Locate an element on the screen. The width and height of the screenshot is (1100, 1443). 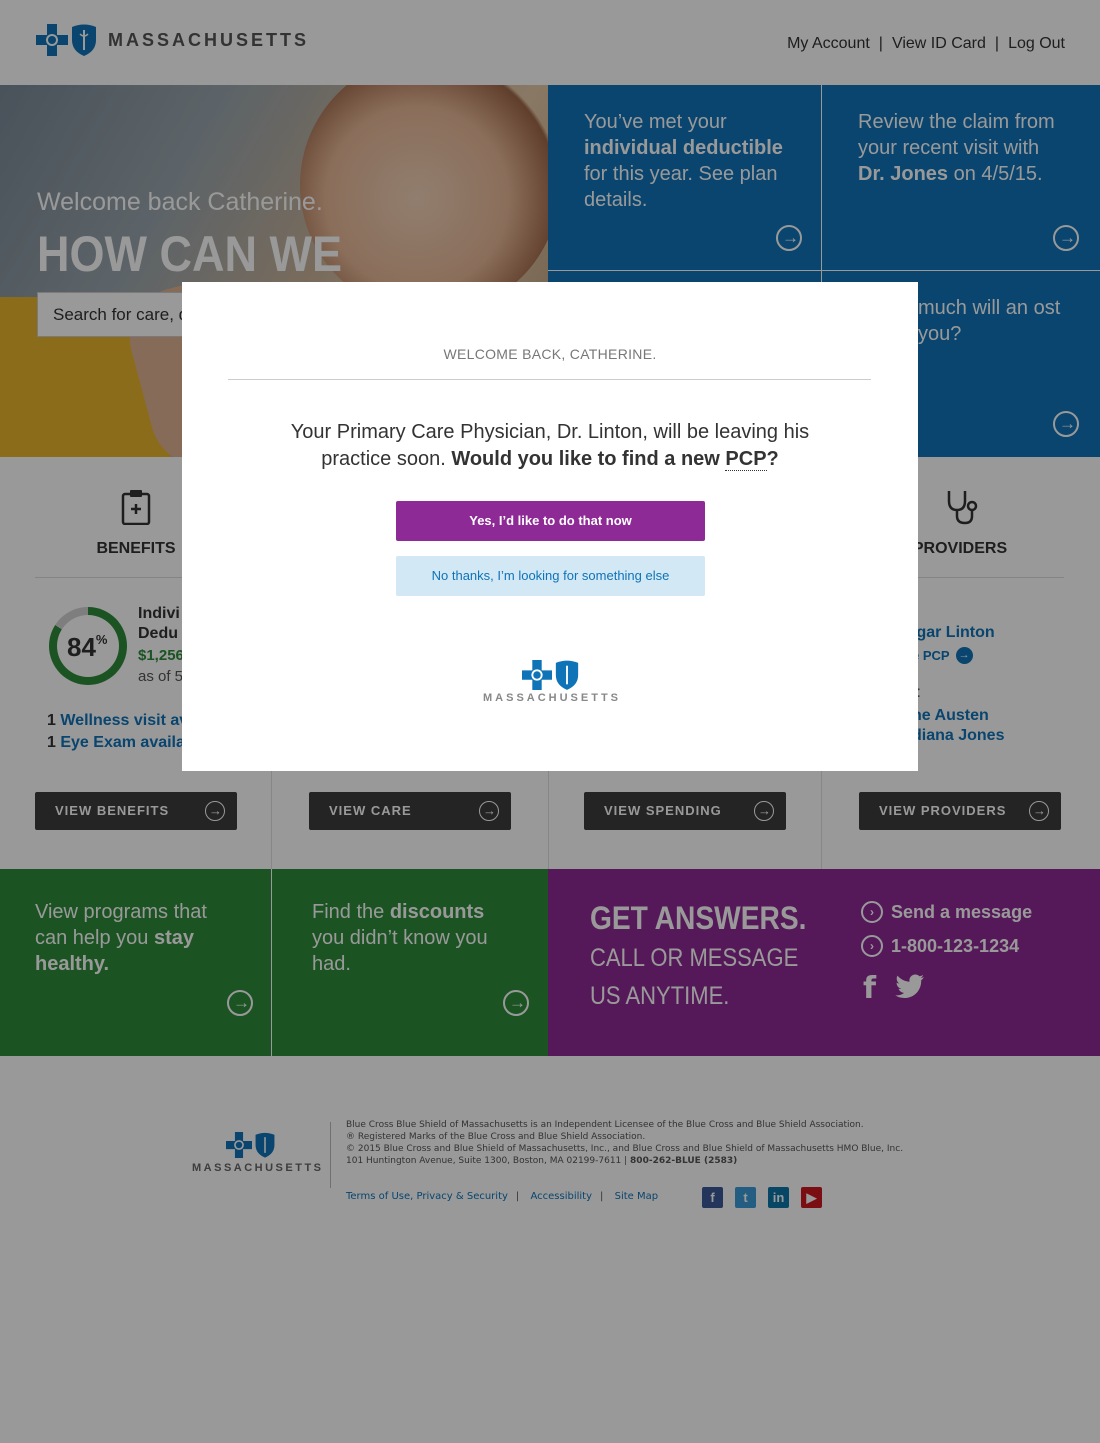
blue-cross-icon is located at coordinates (537, 675).